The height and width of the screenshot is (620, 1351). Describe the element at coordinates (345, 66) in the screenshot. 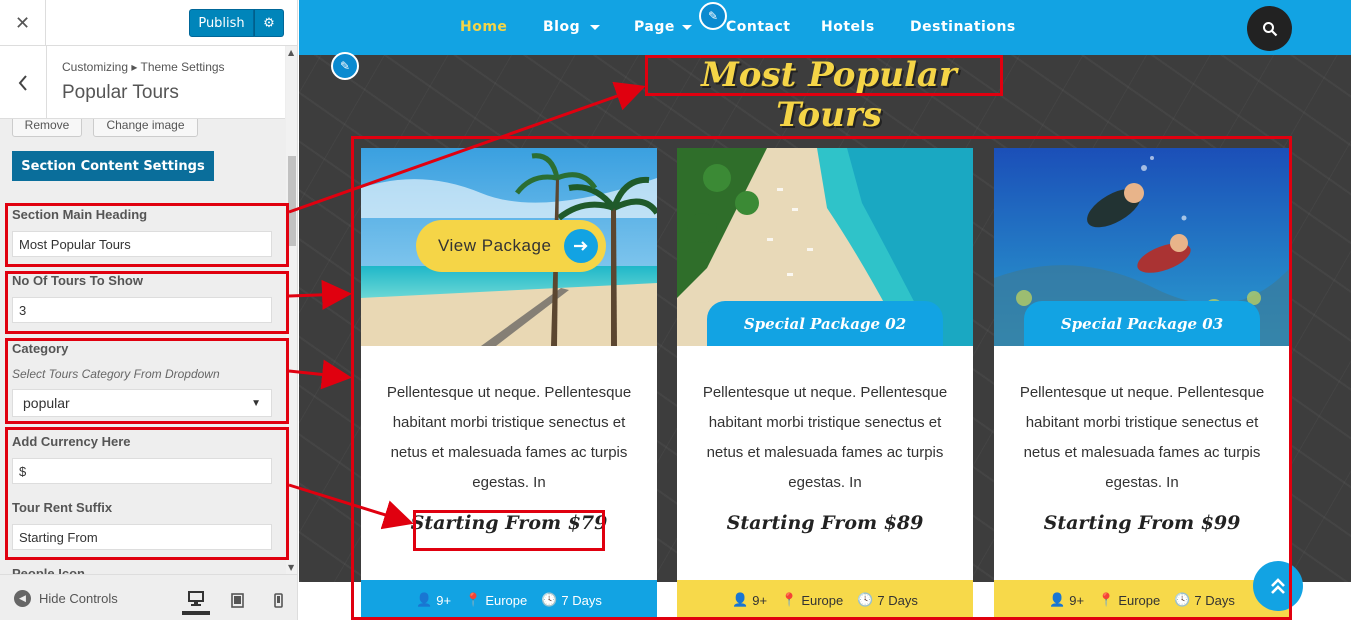

I see `edit-section-shortcut-button: ✎` at that location.